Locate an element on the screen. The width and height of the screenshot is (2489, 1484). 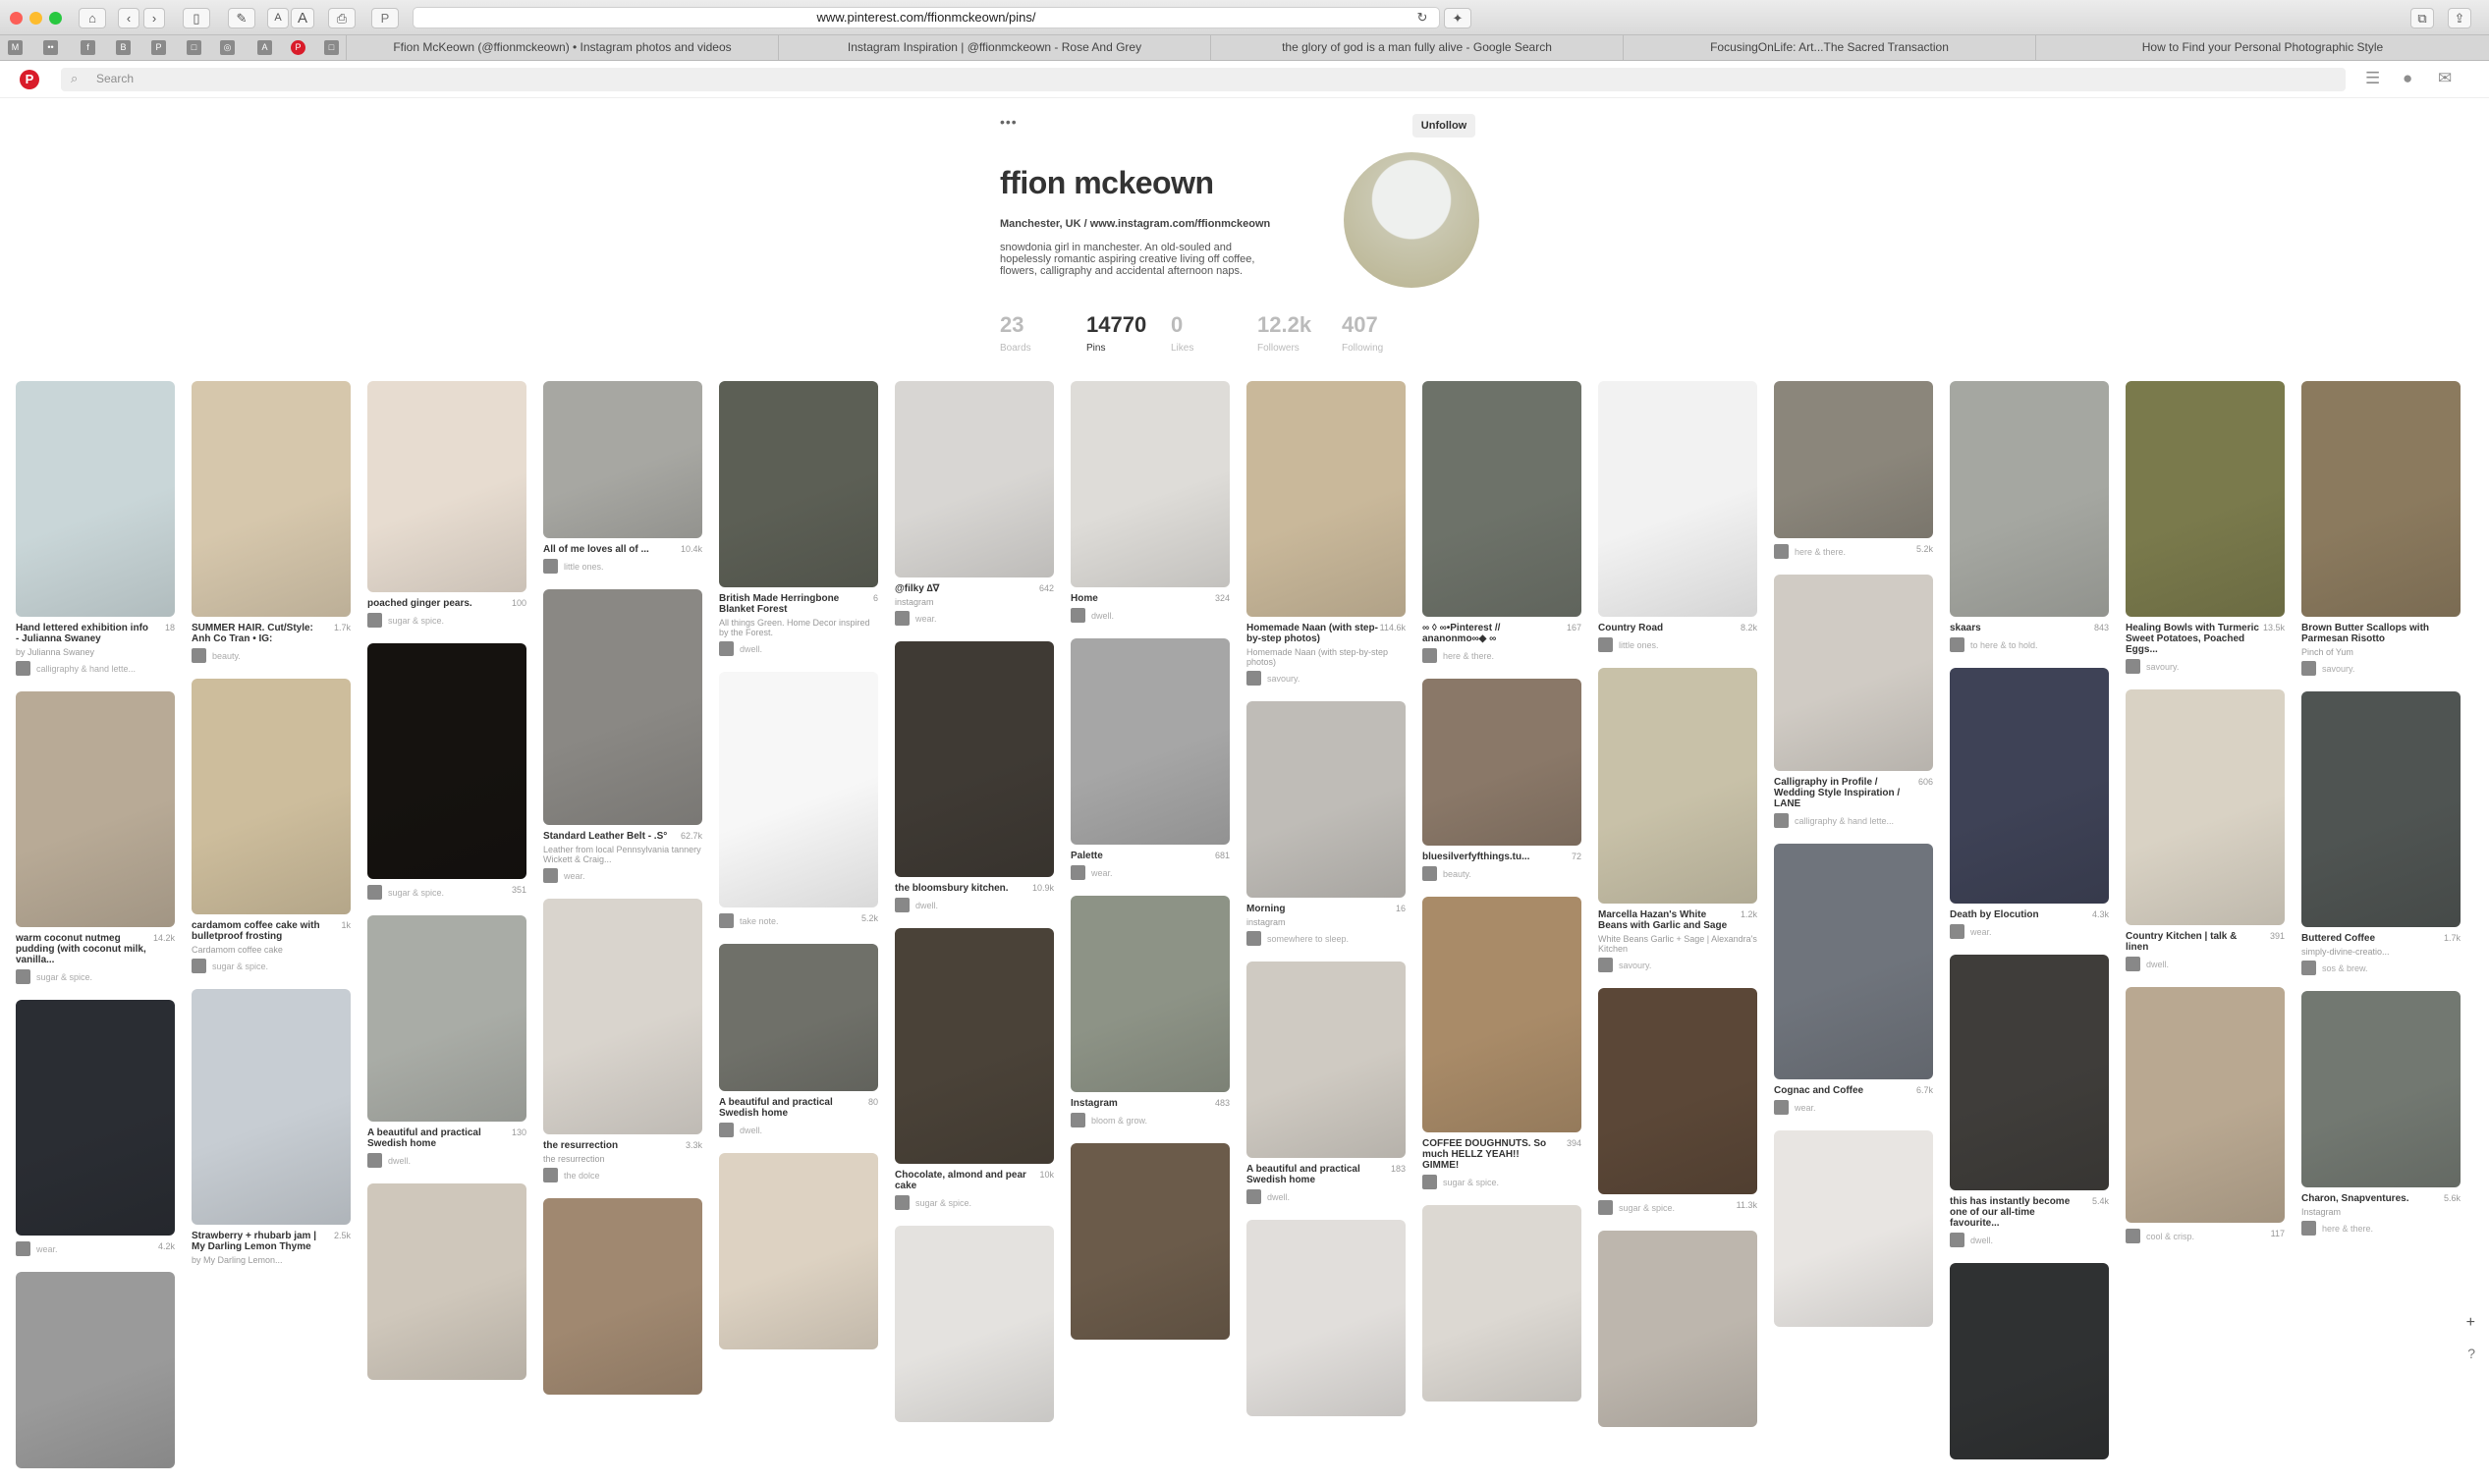
messages-icon: ✉ is located at coordinates (2445, 78).